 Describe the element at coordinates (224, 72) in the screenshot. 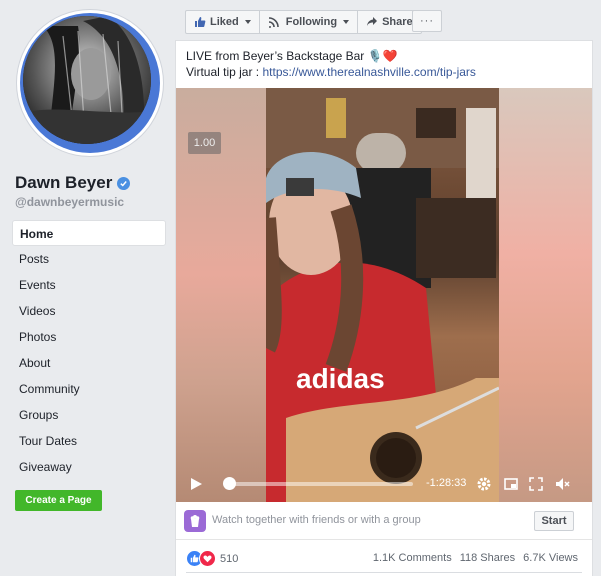

I see `tip-jar-label: Virtual tip jar :` at that location.